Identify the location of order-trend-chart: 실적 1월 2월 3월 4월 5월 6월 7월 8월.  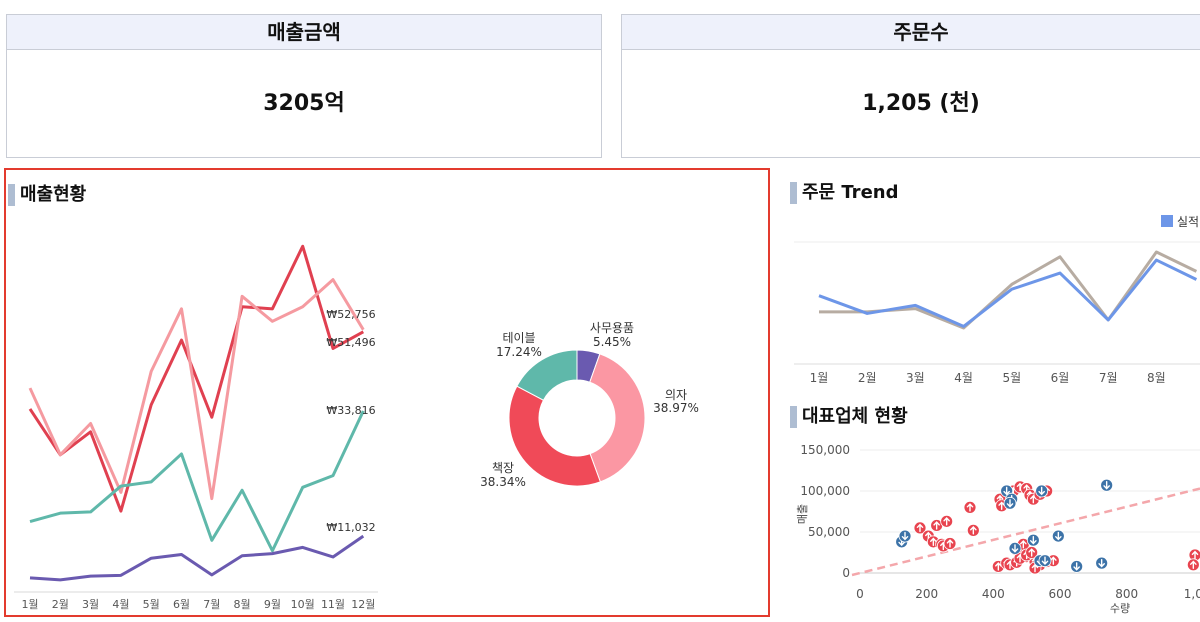
(997, 300).